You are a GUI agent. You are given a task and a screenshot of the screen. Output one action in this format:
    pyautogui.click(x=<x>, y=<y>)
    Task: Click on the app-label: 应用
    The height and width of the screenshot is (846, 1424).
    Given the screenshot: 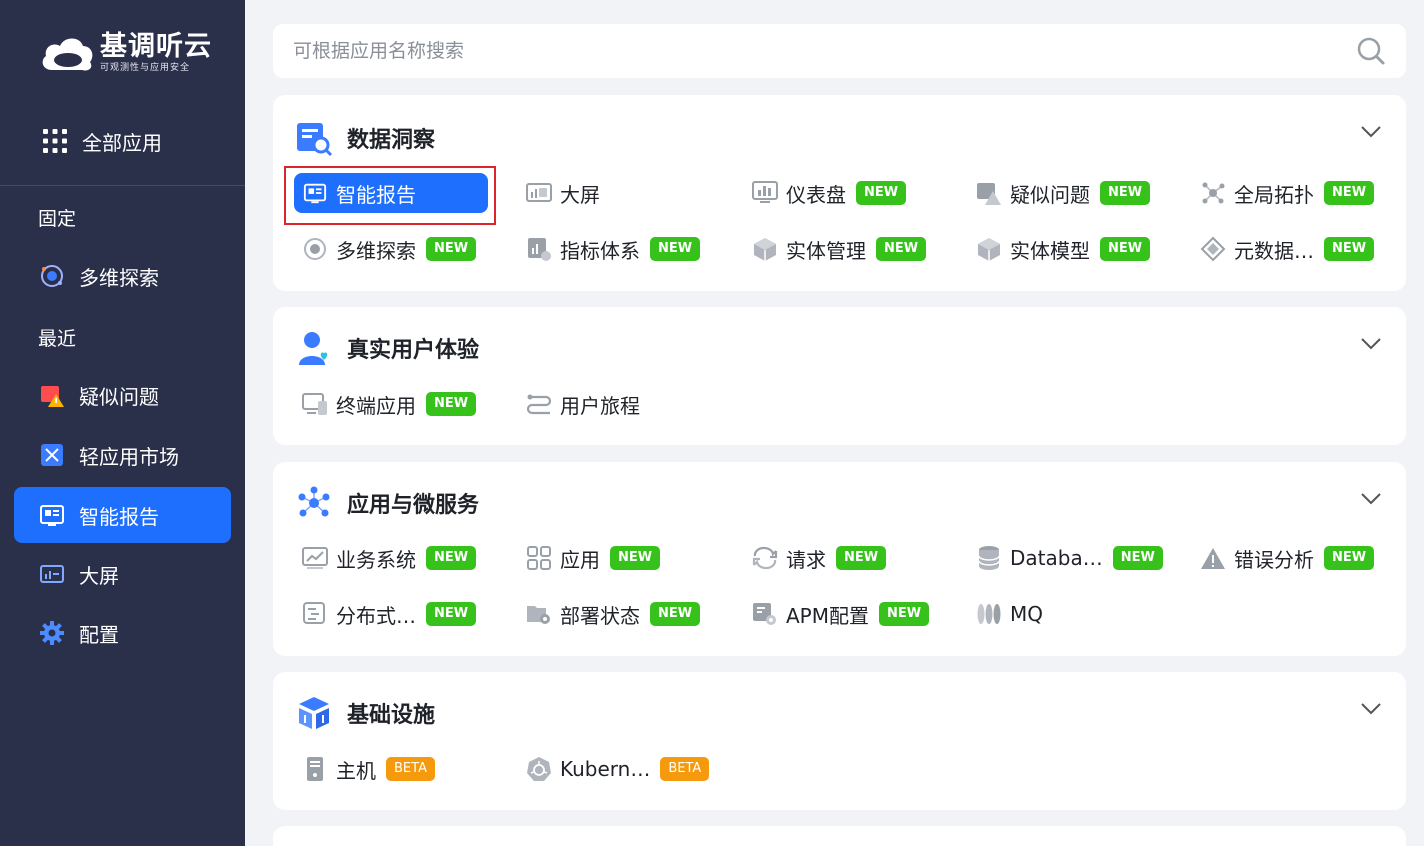 What is the action you would take?
    pyautogui.click(x=580, y=559)
    